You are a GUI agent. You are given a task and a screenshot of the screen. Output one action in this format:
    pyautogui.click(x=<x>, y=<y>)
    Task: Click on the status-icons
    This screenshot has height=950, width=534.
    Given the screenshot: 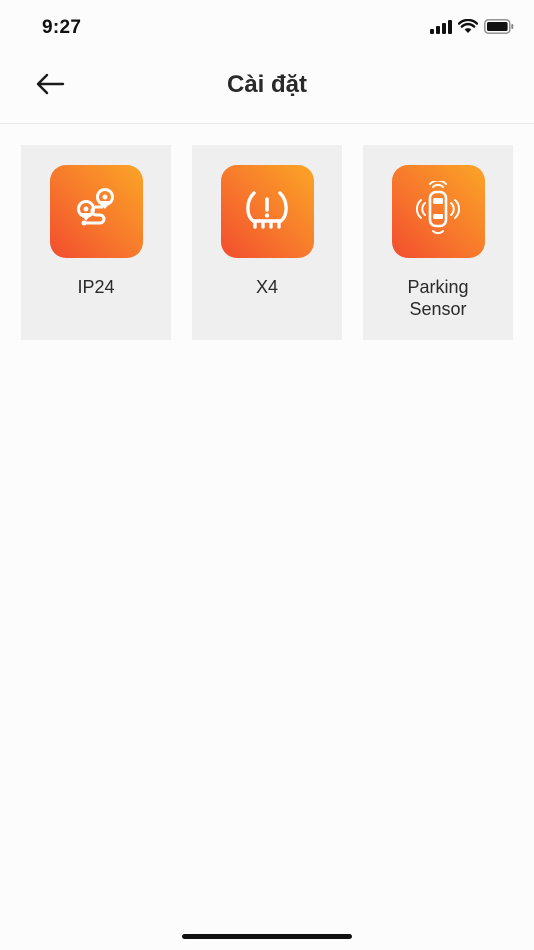 What is the action you would take?
    pyautogui.click(x=472, y=28)
    